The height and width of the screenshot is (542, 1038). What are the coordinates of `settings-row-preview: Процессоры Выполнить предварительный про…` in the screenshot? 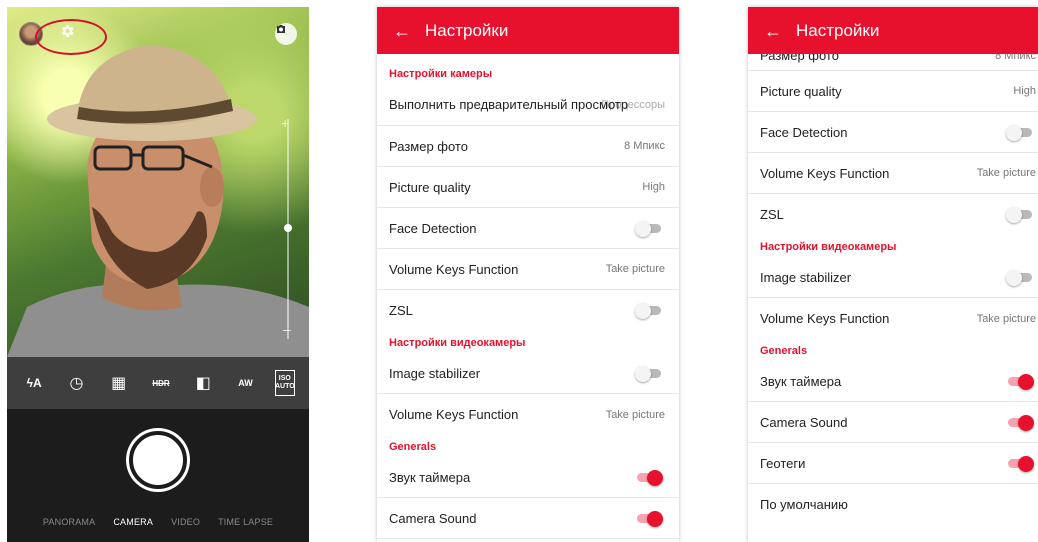 It's located at (528, 105).